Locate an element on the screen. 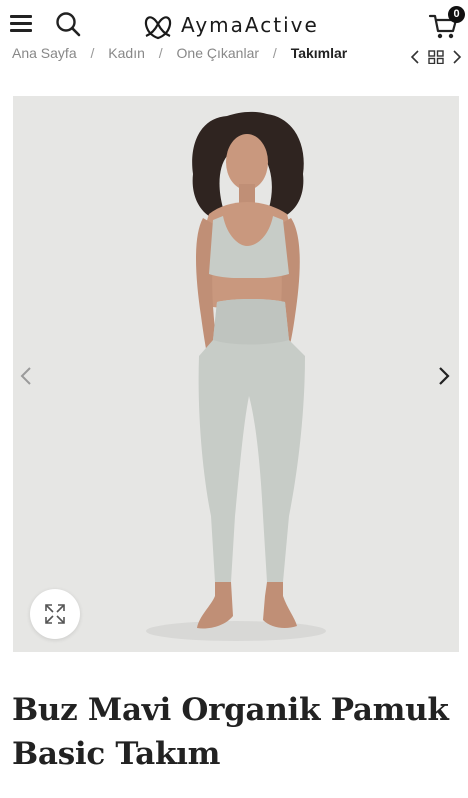 This screenshot has height=798, width=468. hamburger-menu-icon is located at coordinates (21, 24).